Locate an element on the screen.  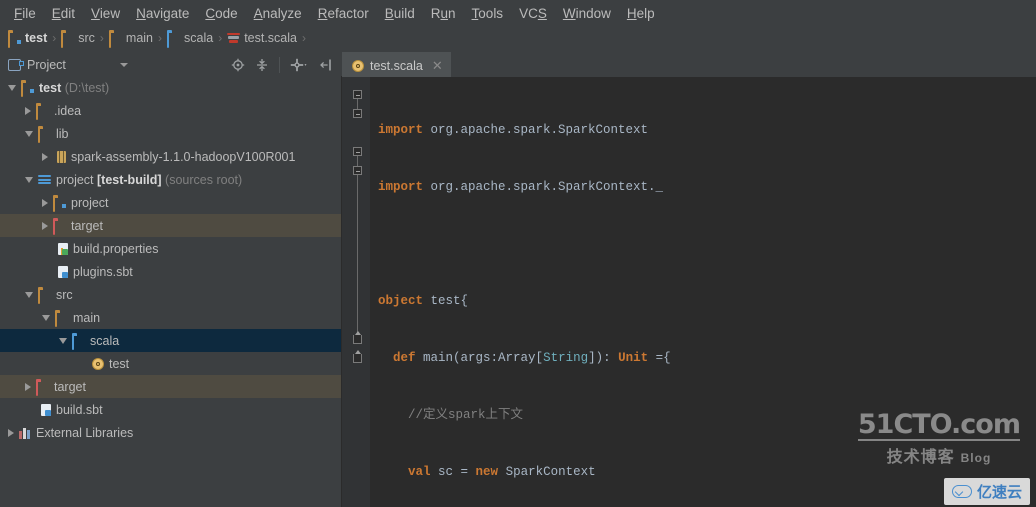
code-line: import org.apache.spark.SparkContext is located at coordinates (513, 130).